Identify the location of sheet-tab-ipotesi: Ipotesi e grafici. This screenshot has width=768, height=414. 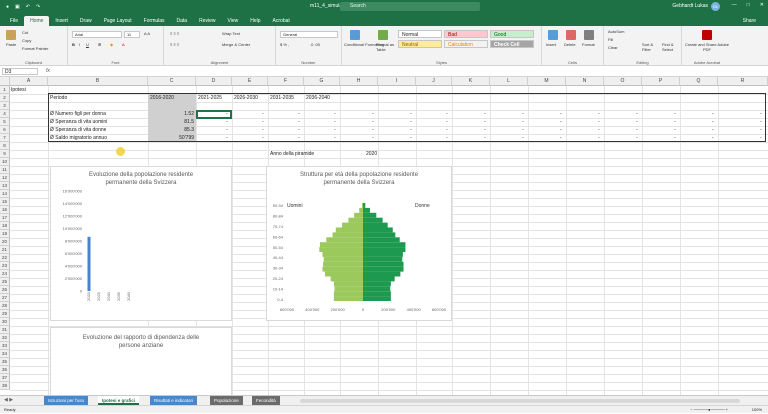
(119, 400).